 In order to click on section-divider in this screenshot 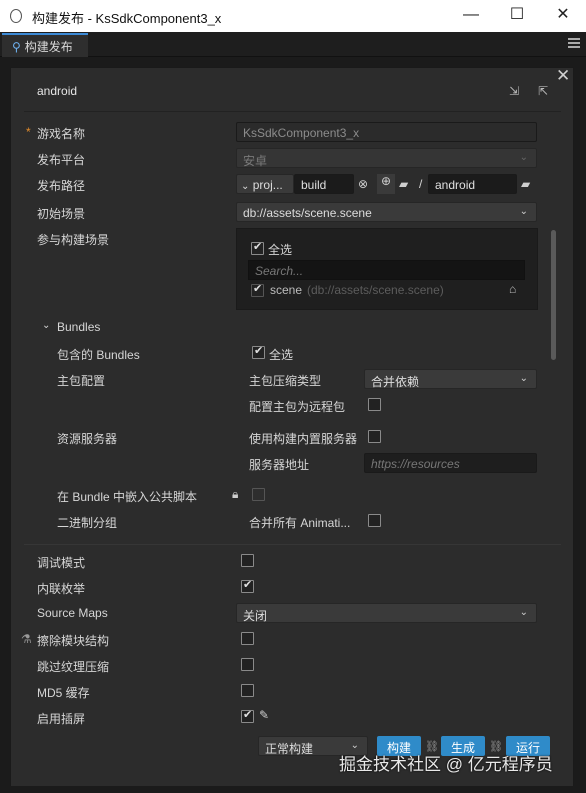, I will do `click(292, 544)`.